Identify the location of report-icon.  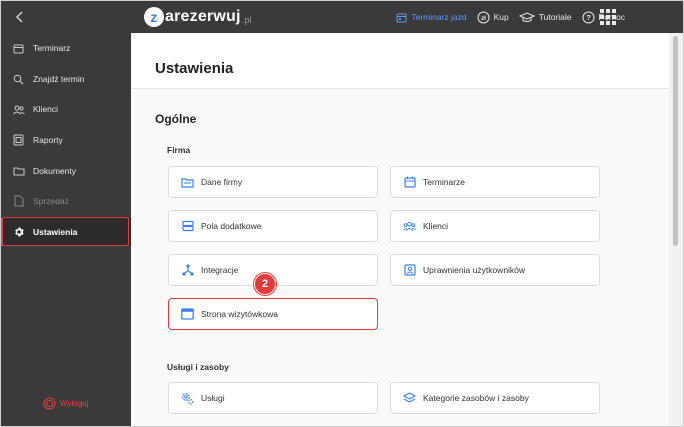
(18, 140).